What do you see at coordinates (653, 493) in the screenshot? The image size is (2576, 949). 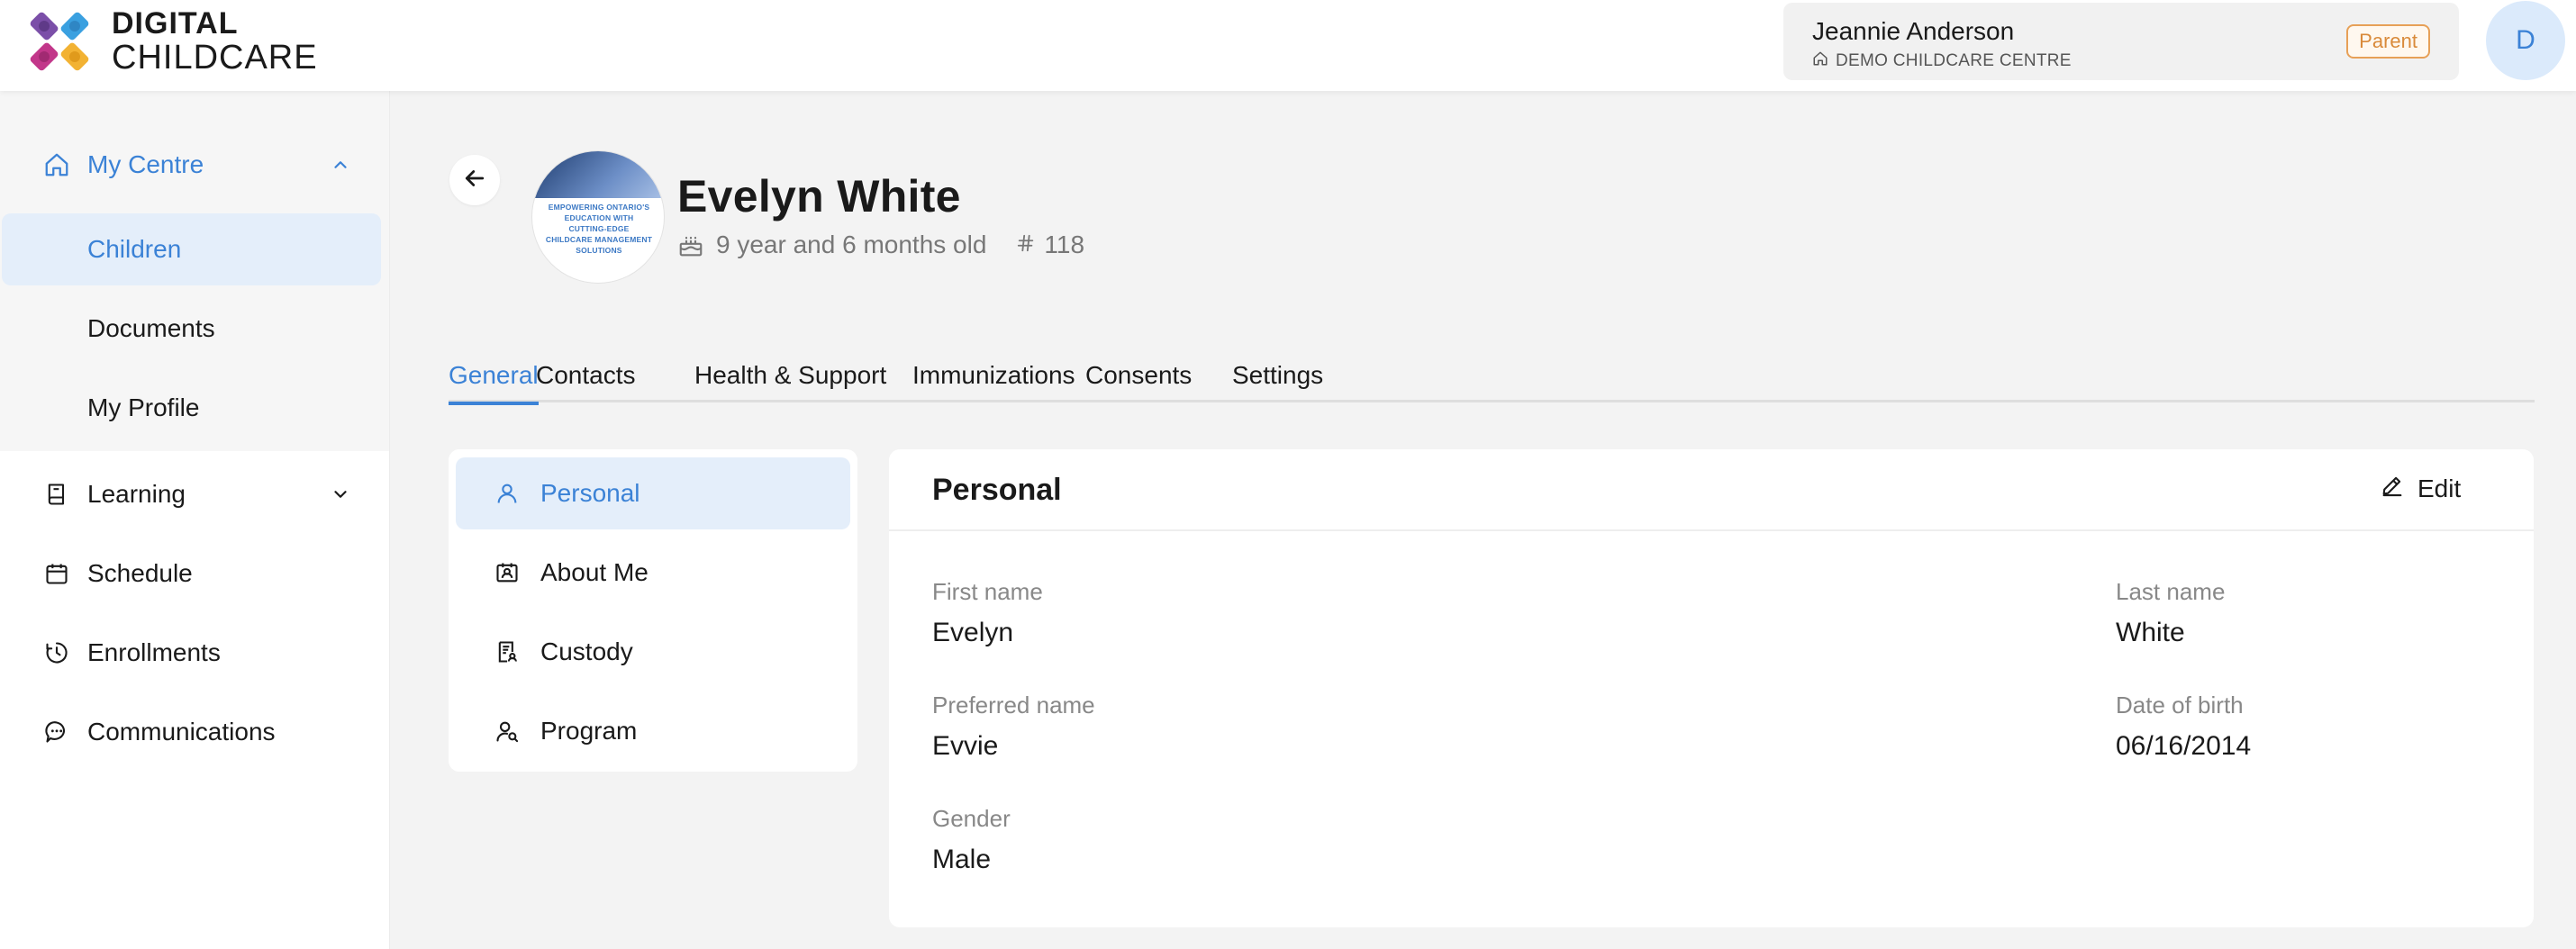 I see `subnav-item-personal: Personal` at bounding box center [653, 493].